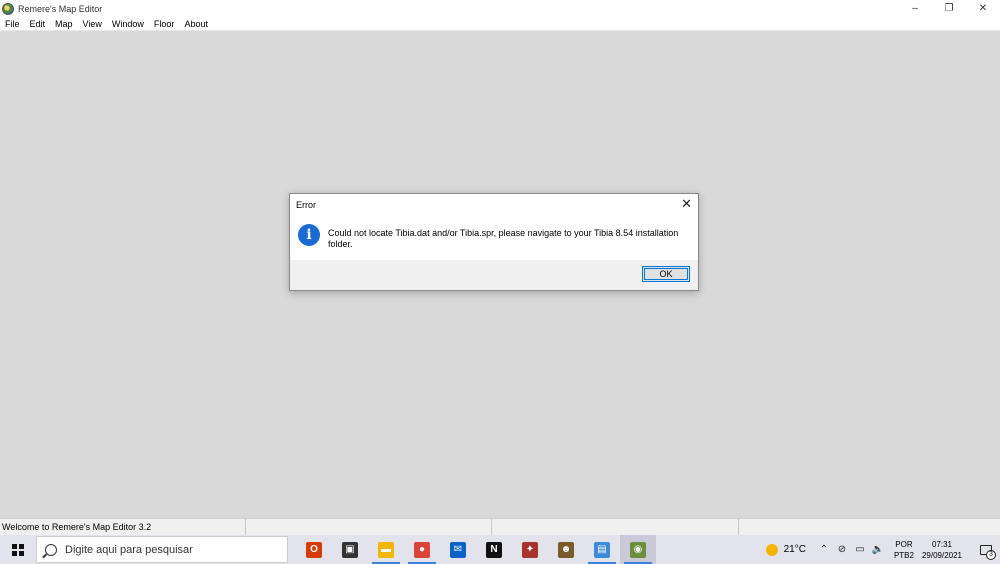 The image size is (1000, 564). I want to click on office-icon: O, so click(314, 549).